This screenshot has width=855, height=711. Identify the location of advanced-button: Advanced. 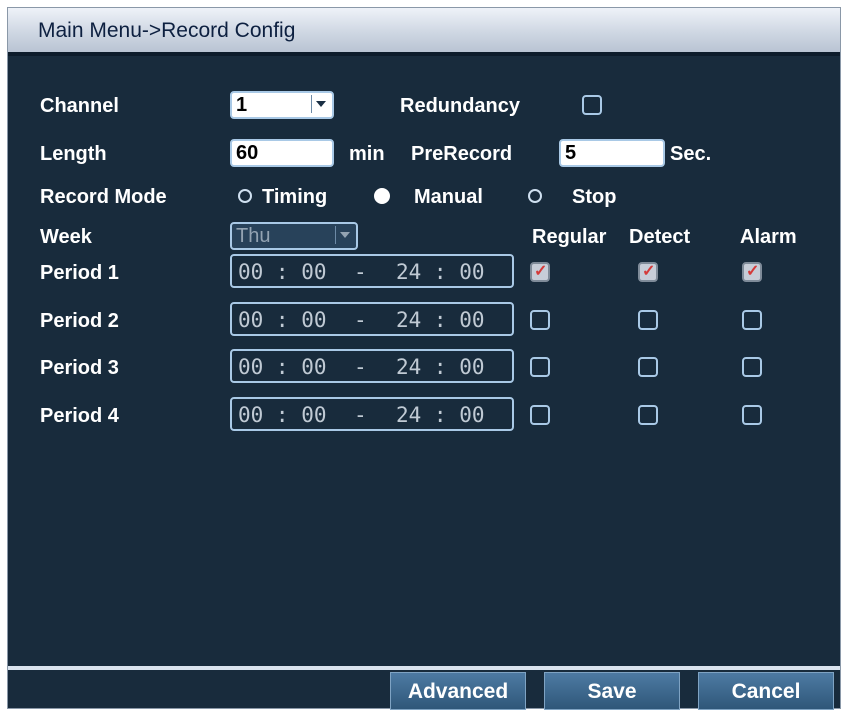
(458, 691).